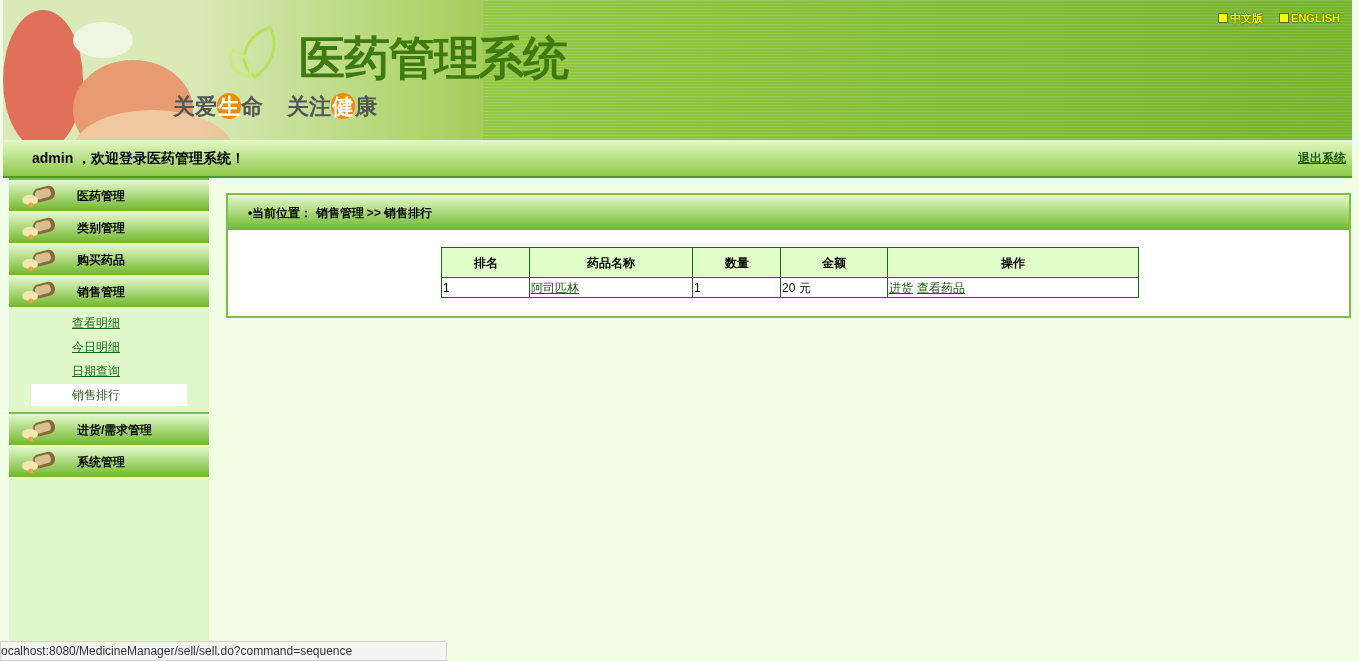 The width and height of the screenshot is (1359, 661). I want to click on system-title: 医药管理系统, so click(434, 58).